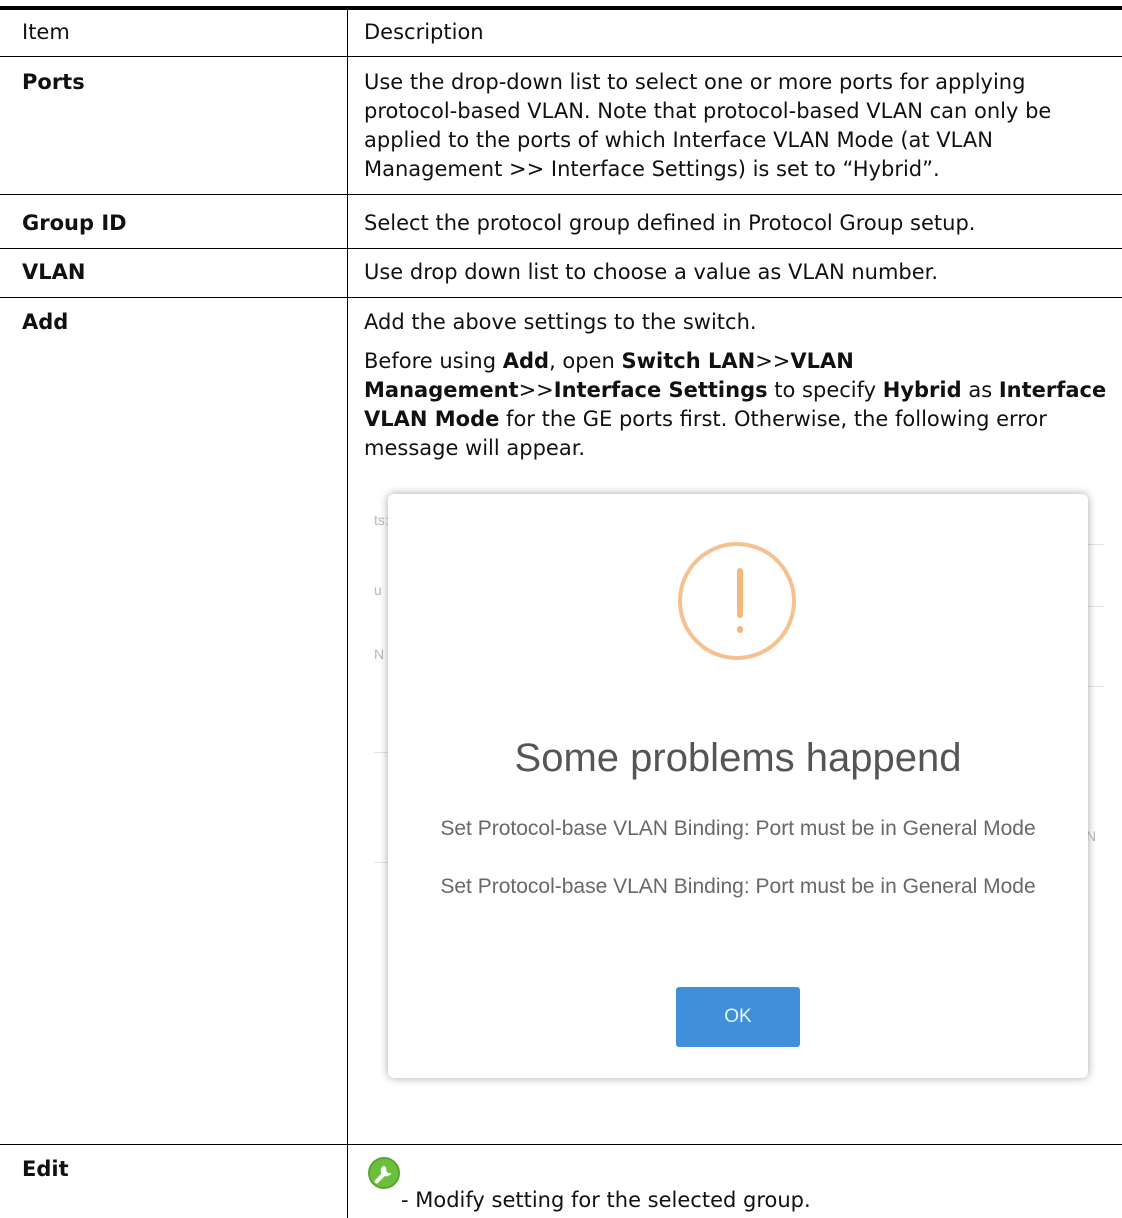 This screenshot has width=1122, height=1218. I want to click on row-groupid-item: Group ID, so click(74, 223).